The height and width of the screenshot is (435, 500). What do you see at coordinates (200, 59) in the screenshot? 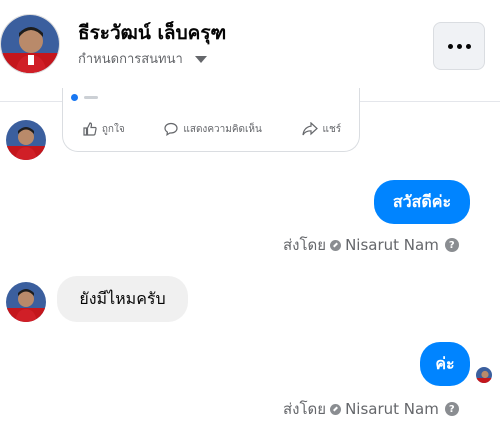
I see `caret-down-icon` at bounding box center [200, 59].